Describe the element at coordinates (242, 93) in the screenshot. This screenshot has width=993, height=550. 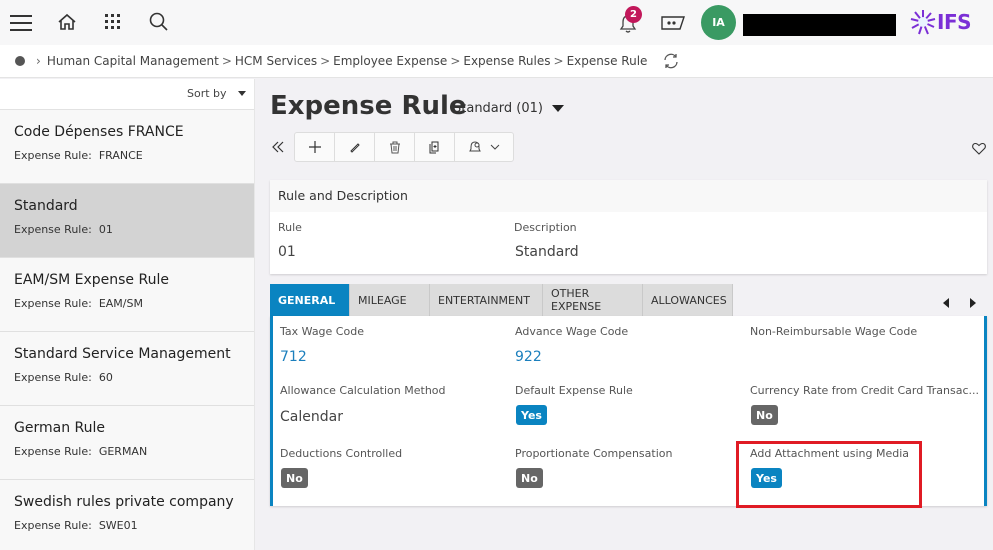
I see `sort-caret-icon` at that location.